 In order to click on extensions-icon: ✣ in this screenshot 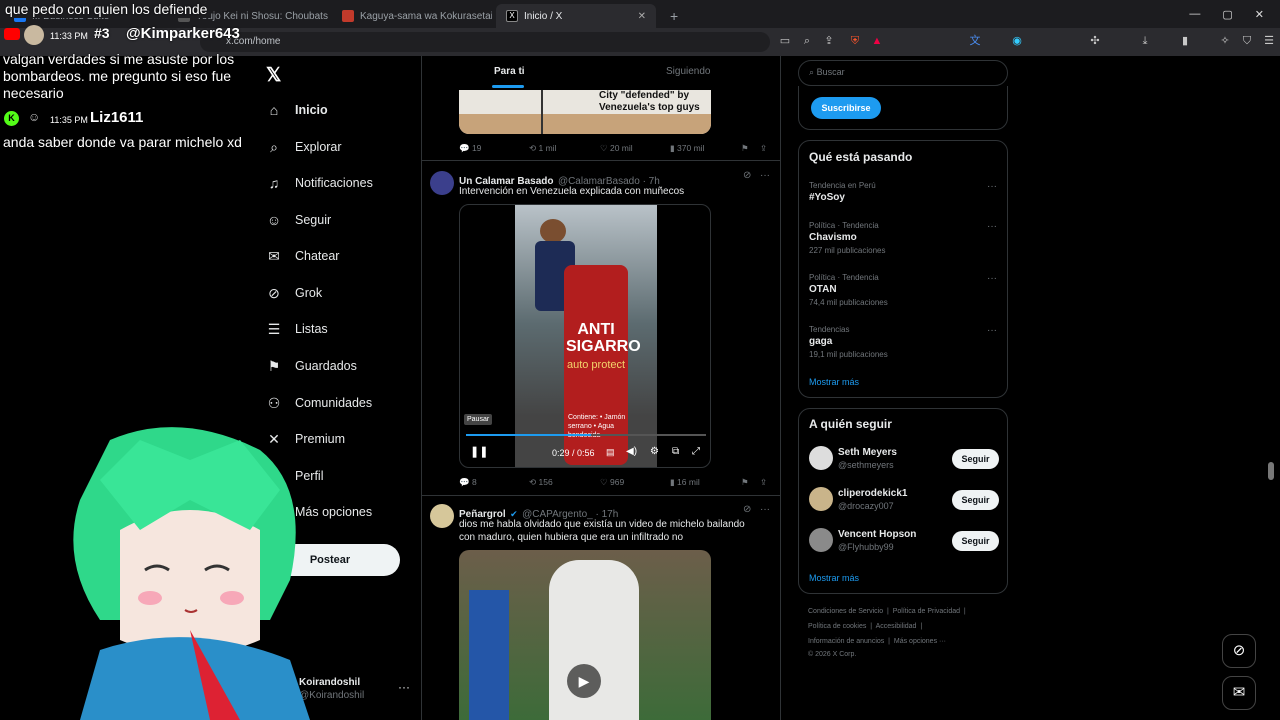, I will do `click(1095, 41)`.